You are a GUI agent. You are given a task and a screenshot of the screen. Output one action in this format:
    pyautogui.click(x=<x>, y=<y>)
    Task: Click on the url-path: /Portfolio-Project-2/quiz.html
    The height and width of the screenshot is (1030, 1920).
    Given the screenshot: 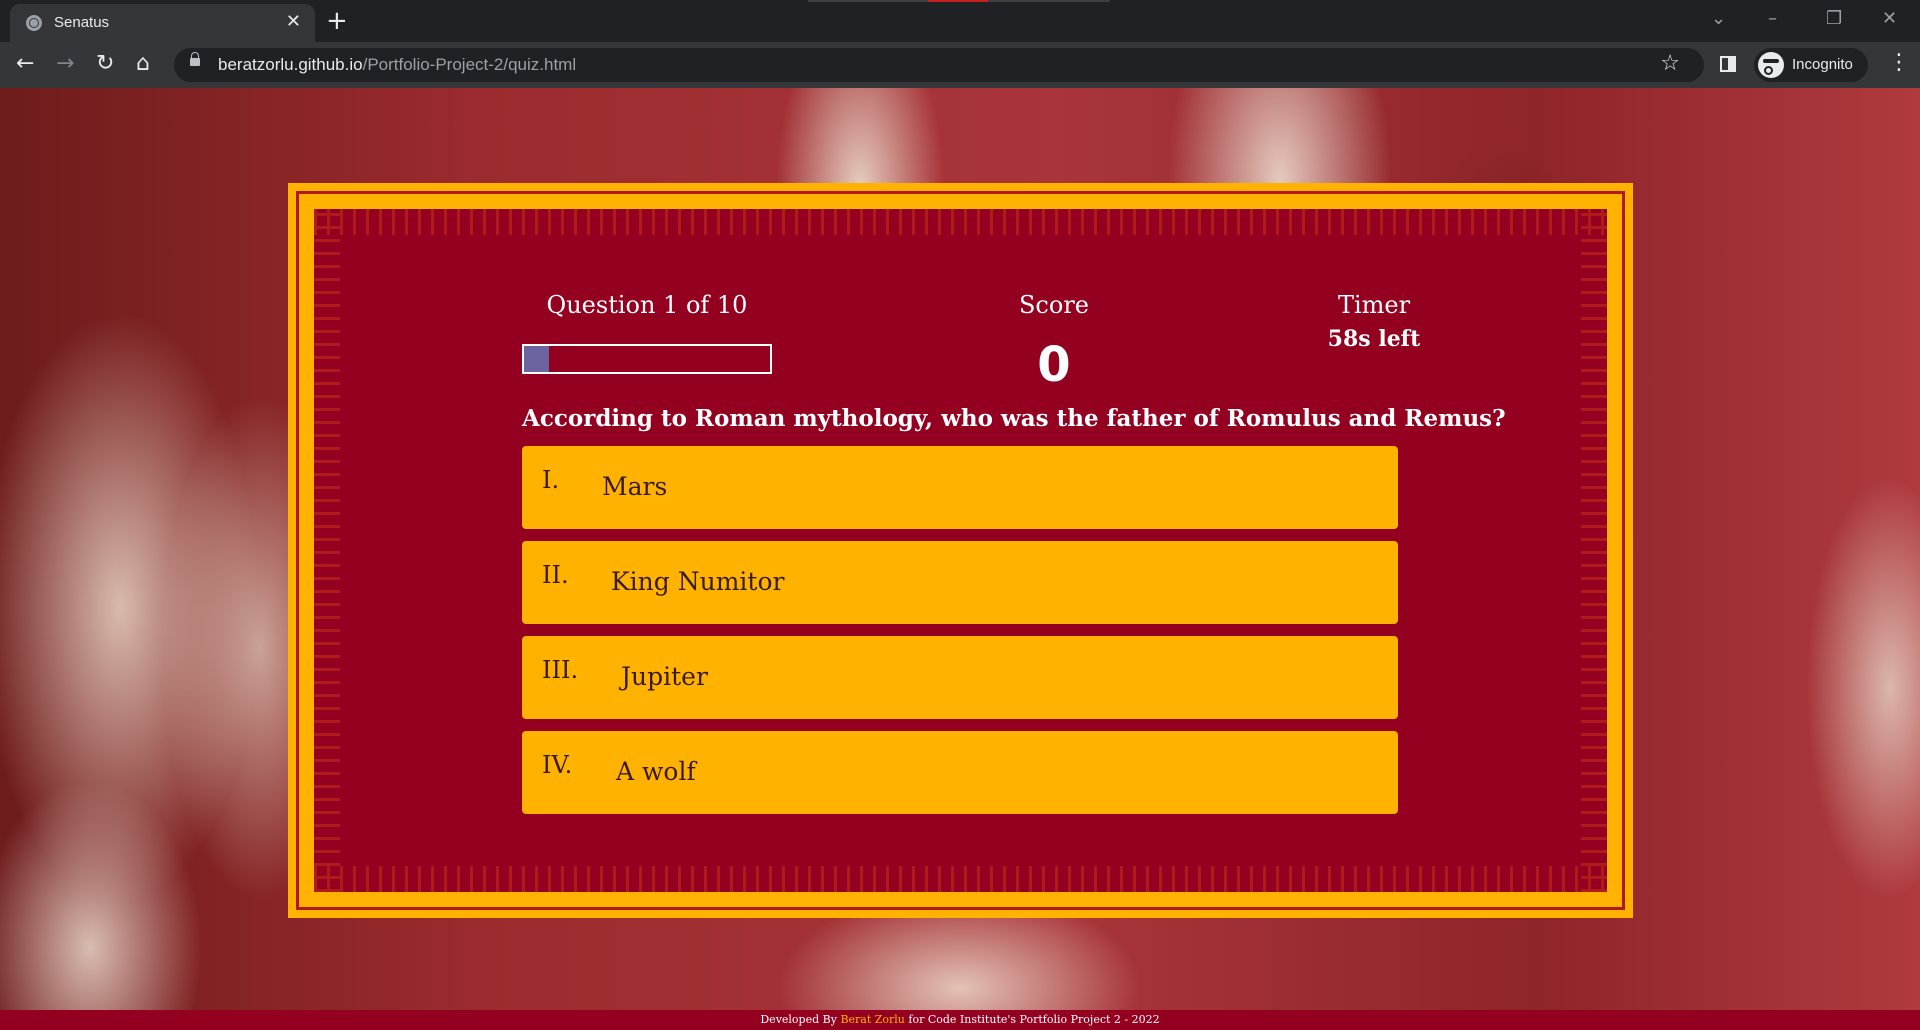 What is the action you would take?
    pyautogui.click(x=469, y=64)
    